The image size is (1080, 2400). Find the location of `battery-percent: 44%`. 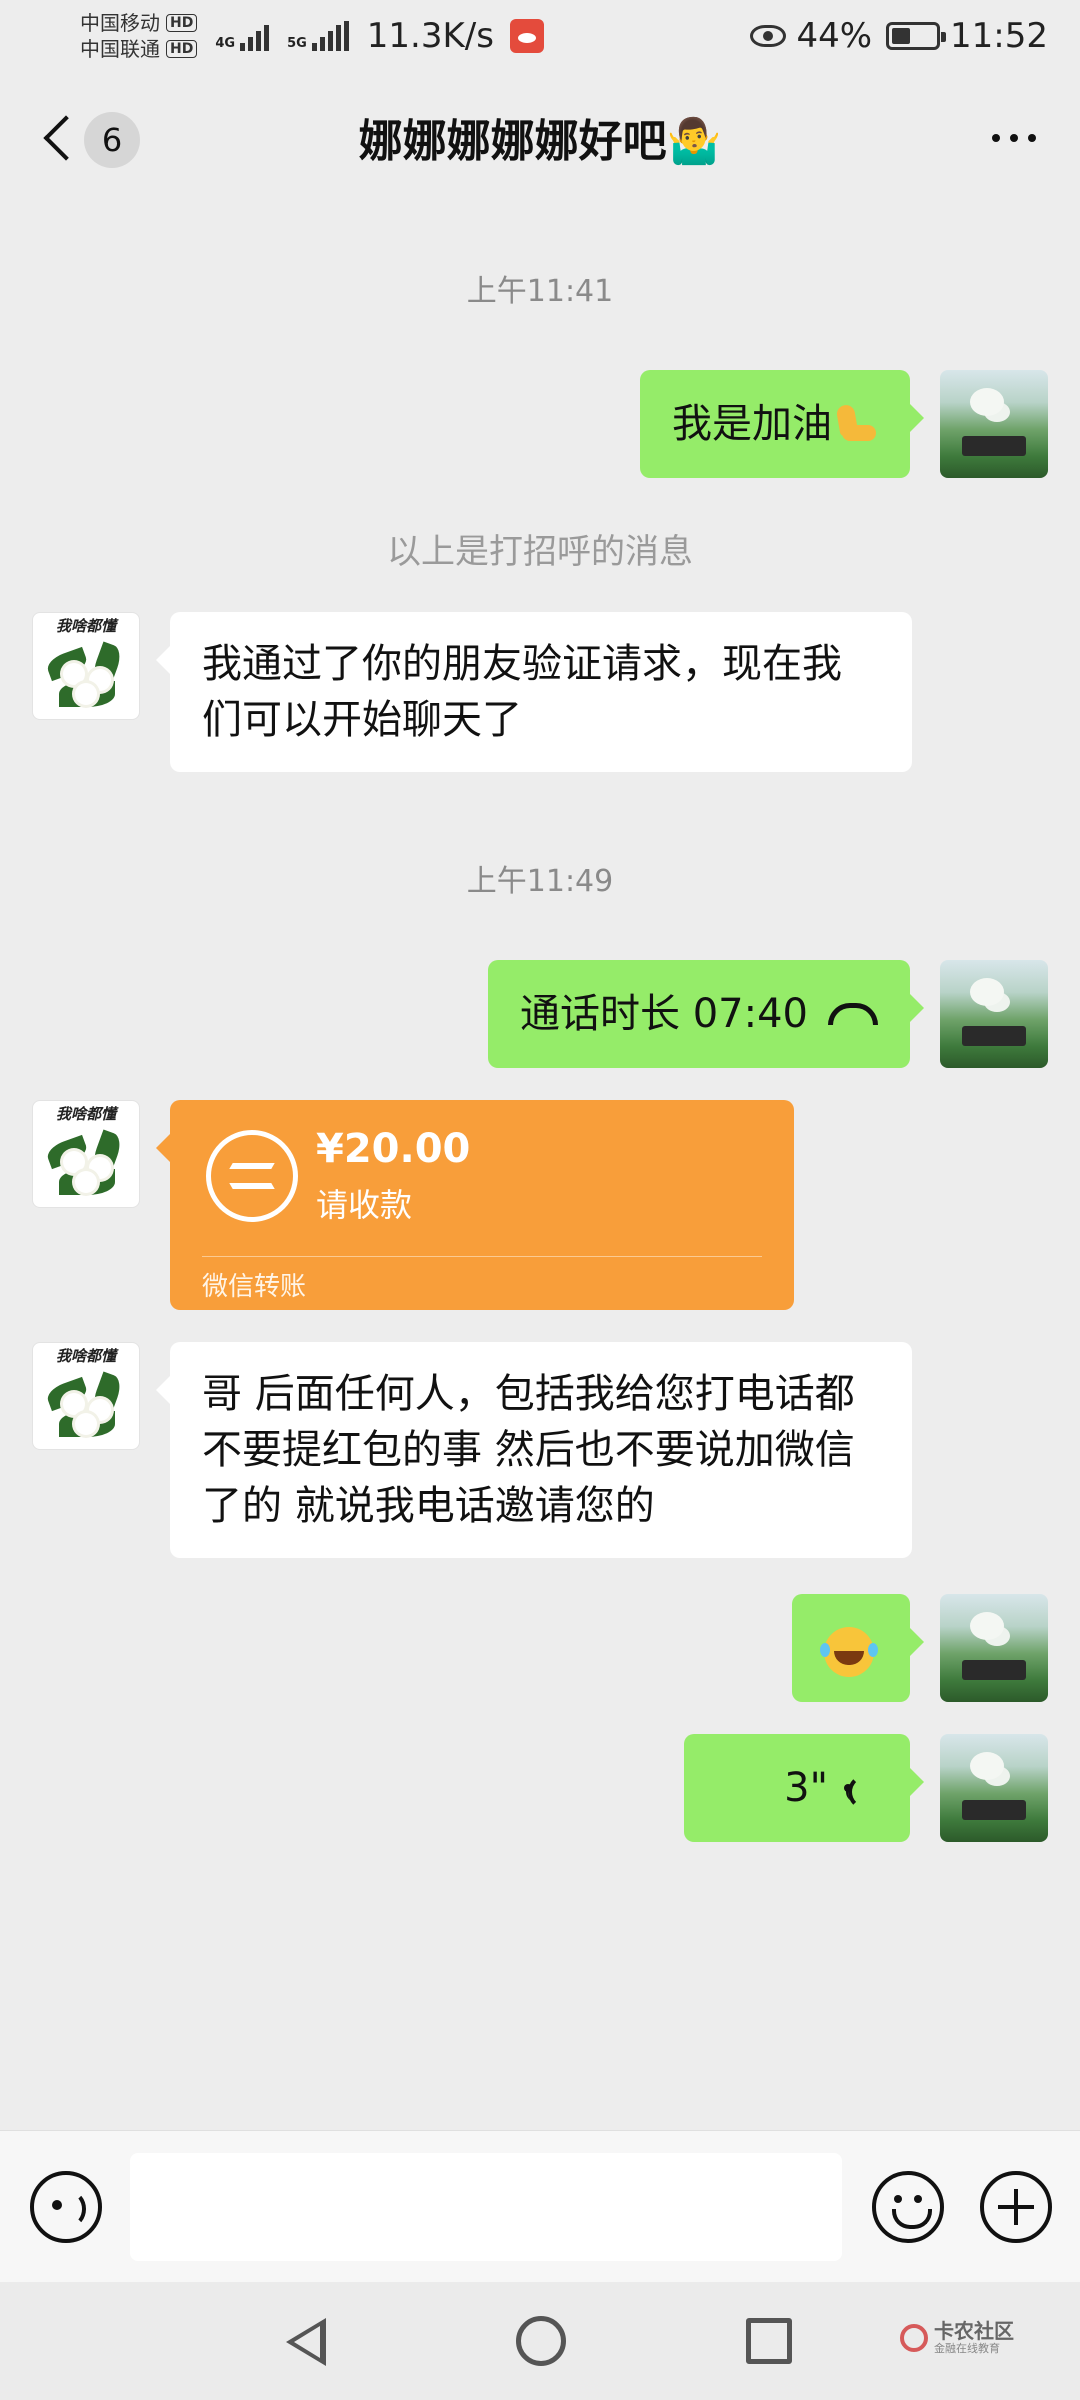

battery-percent: 44% is located at coordinates (834, 36).